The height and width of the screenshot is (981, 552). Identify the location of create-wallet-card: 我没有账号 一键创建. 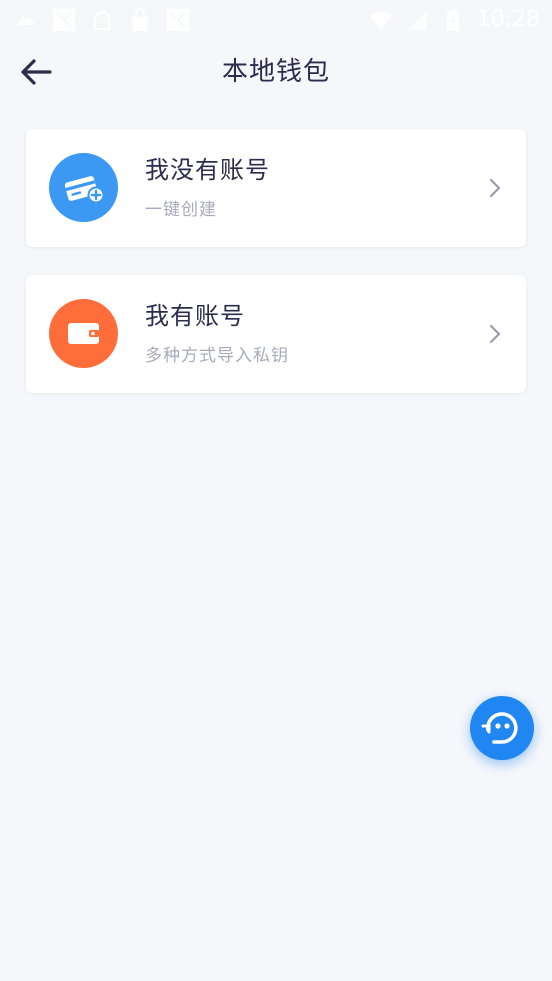
(276, 188).